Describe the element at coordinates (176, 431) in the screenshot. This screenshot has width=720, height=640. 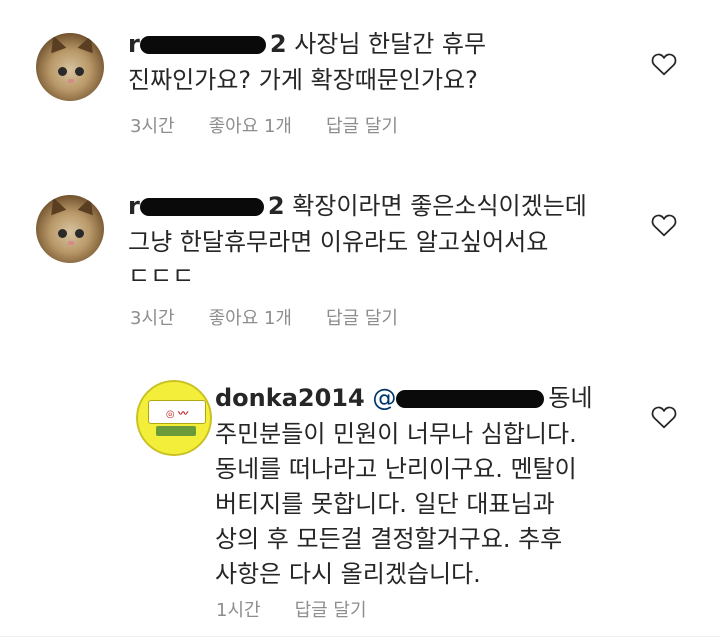
I see `logo-band` at that location.